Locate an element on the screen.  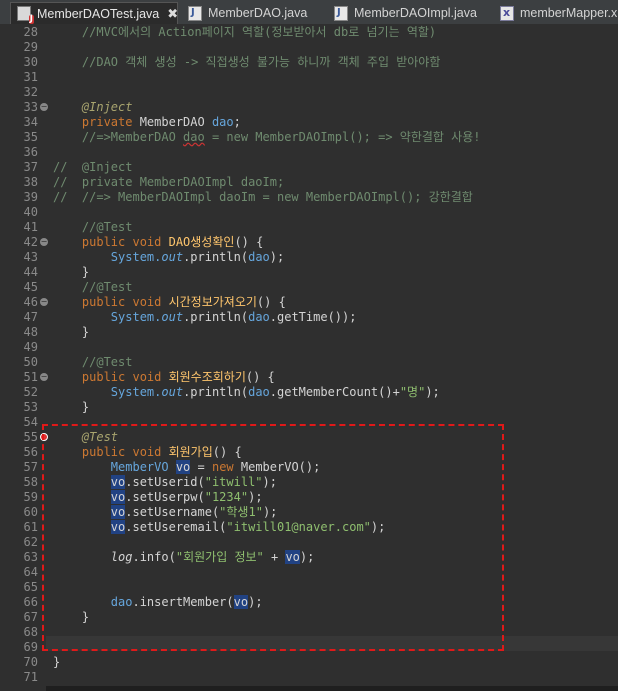
code-line: 33− @Inject is located at coordinates (309, 107).